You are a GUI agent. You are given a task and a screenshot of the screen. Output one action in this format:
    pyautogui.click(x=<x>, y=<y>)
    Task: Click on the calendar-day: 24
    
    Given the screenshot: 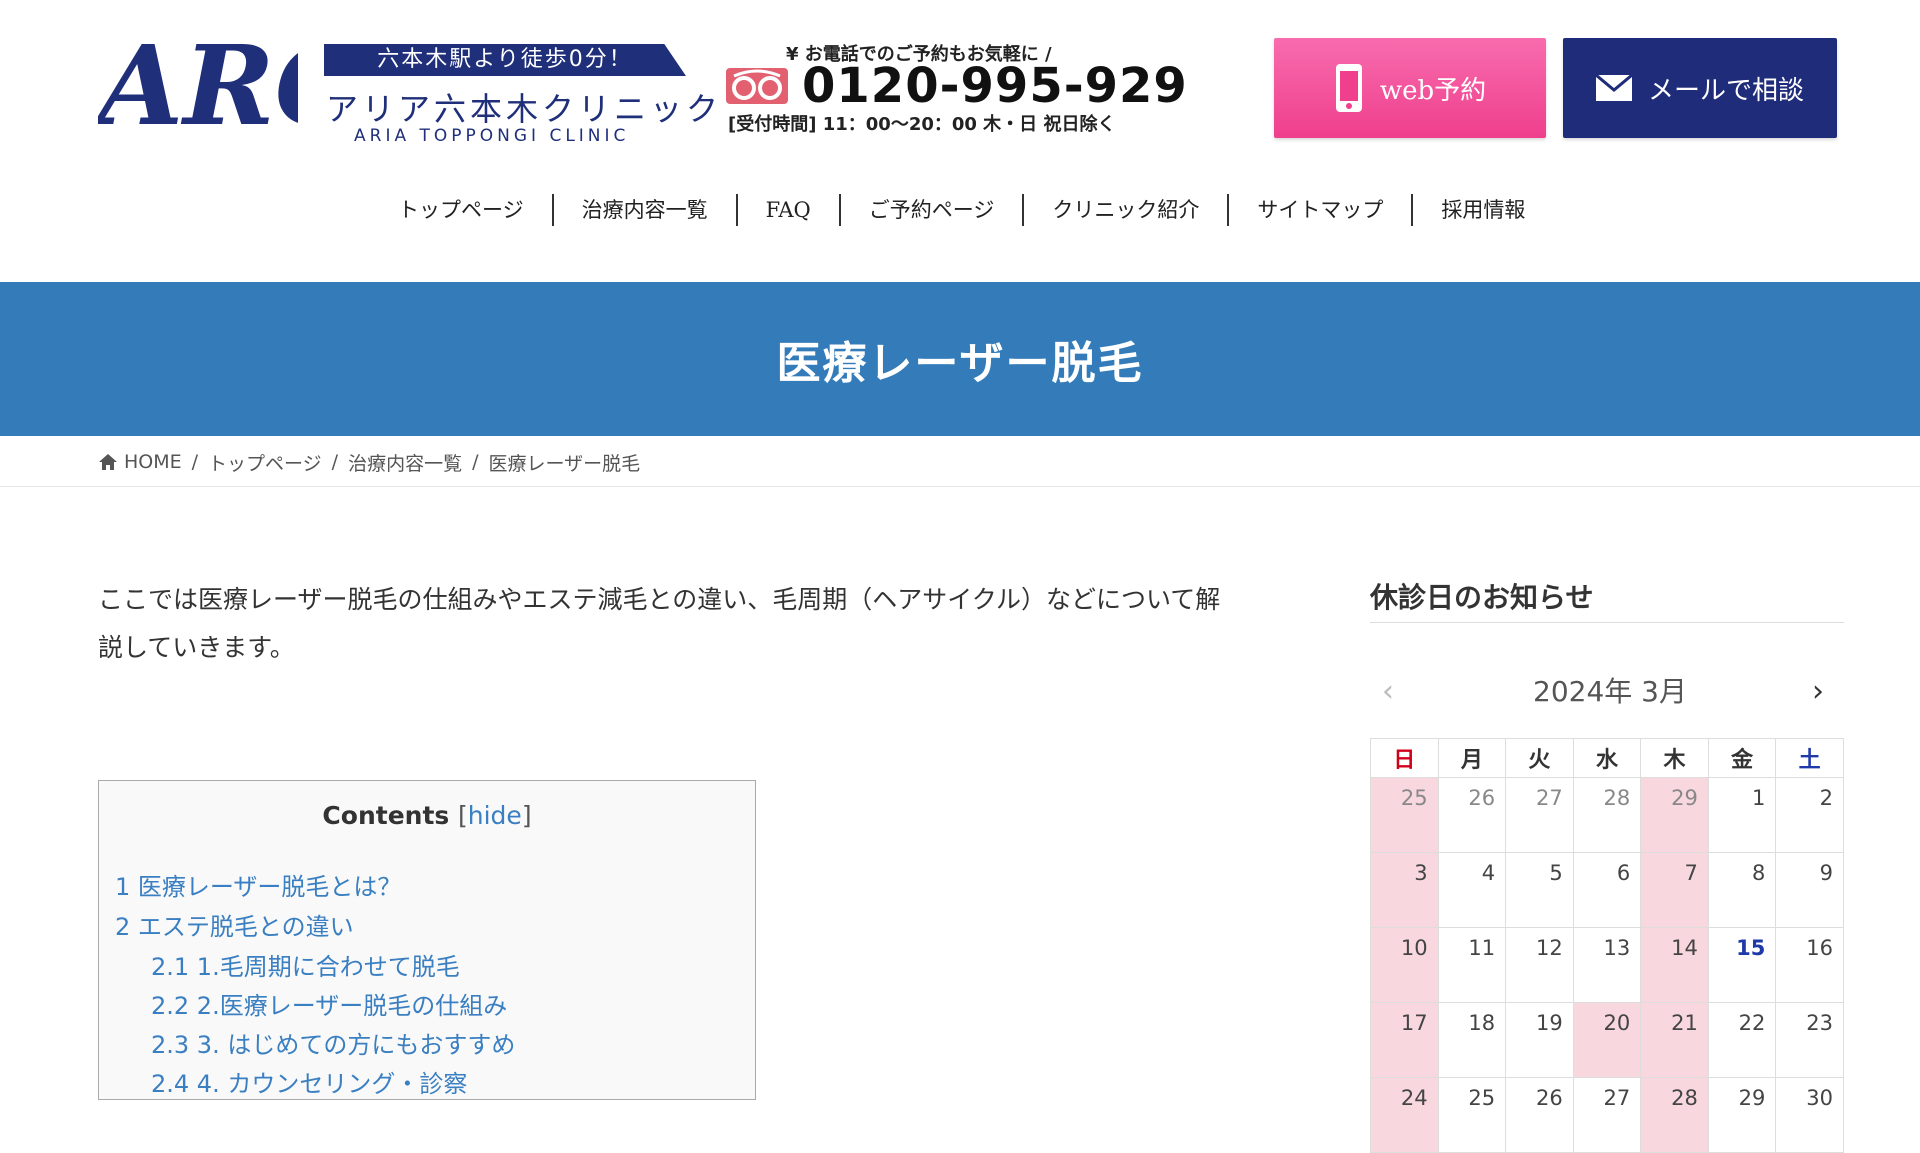 What is the action you would take?
    pyautogui.click(x=1404, y=1115)
    